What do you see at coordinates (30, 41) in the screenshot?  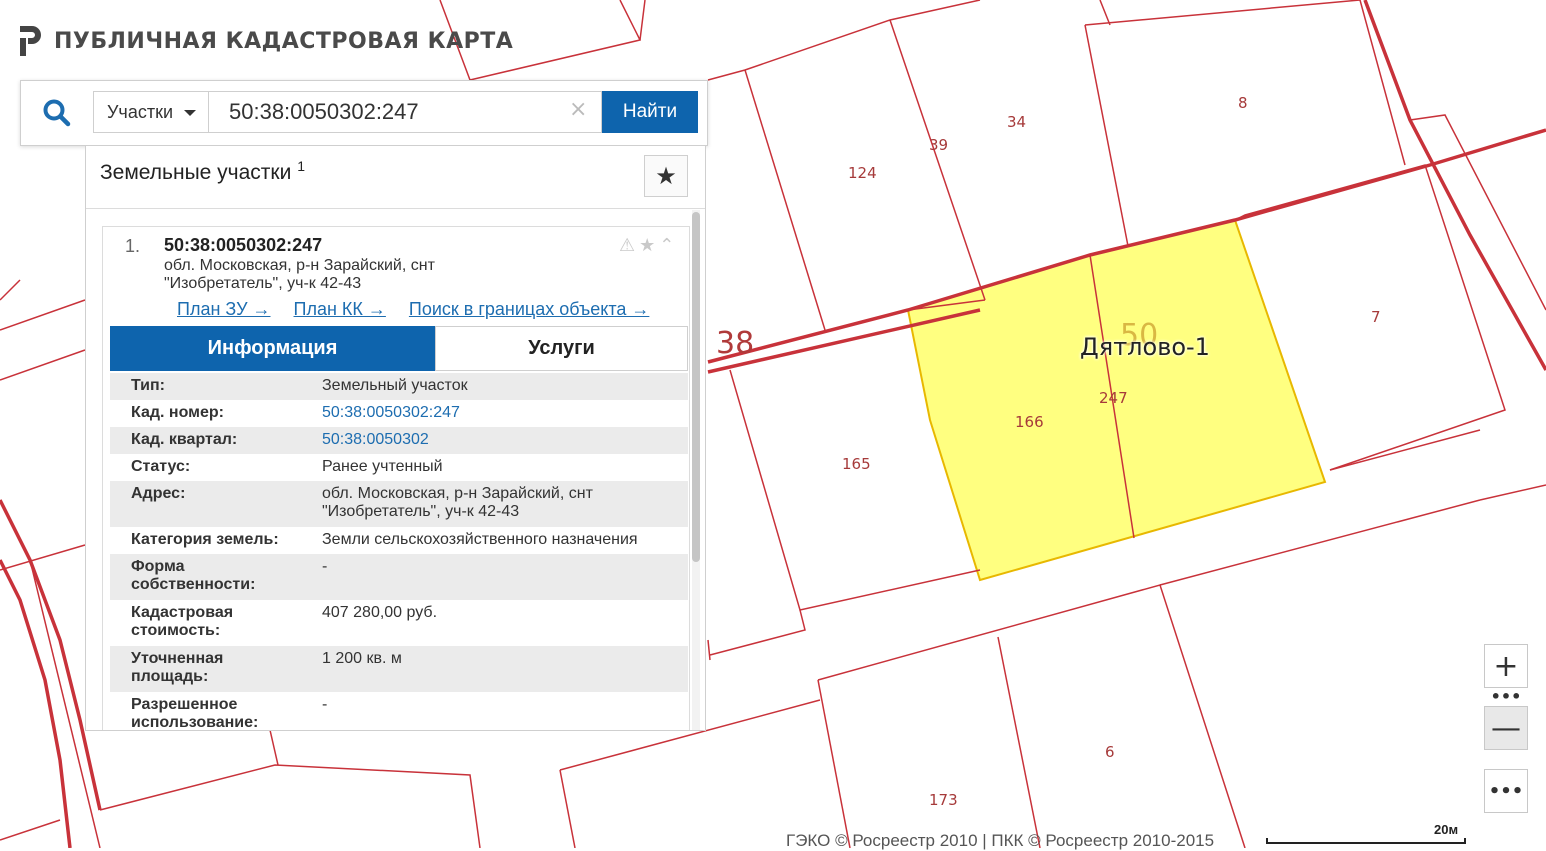 I see `rosreestr-logo-icon` at bounding box center [30, 41].